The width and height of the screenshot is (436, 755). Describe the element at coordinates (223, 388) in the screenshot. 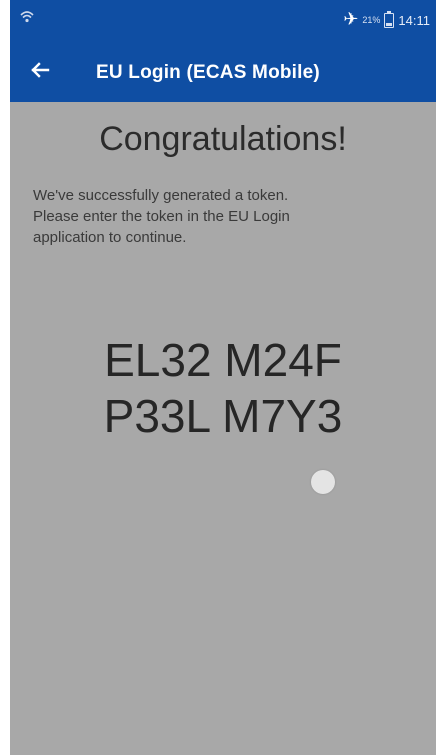

I see `token-display: EL32 M24F P33L M7Y3` at that location.